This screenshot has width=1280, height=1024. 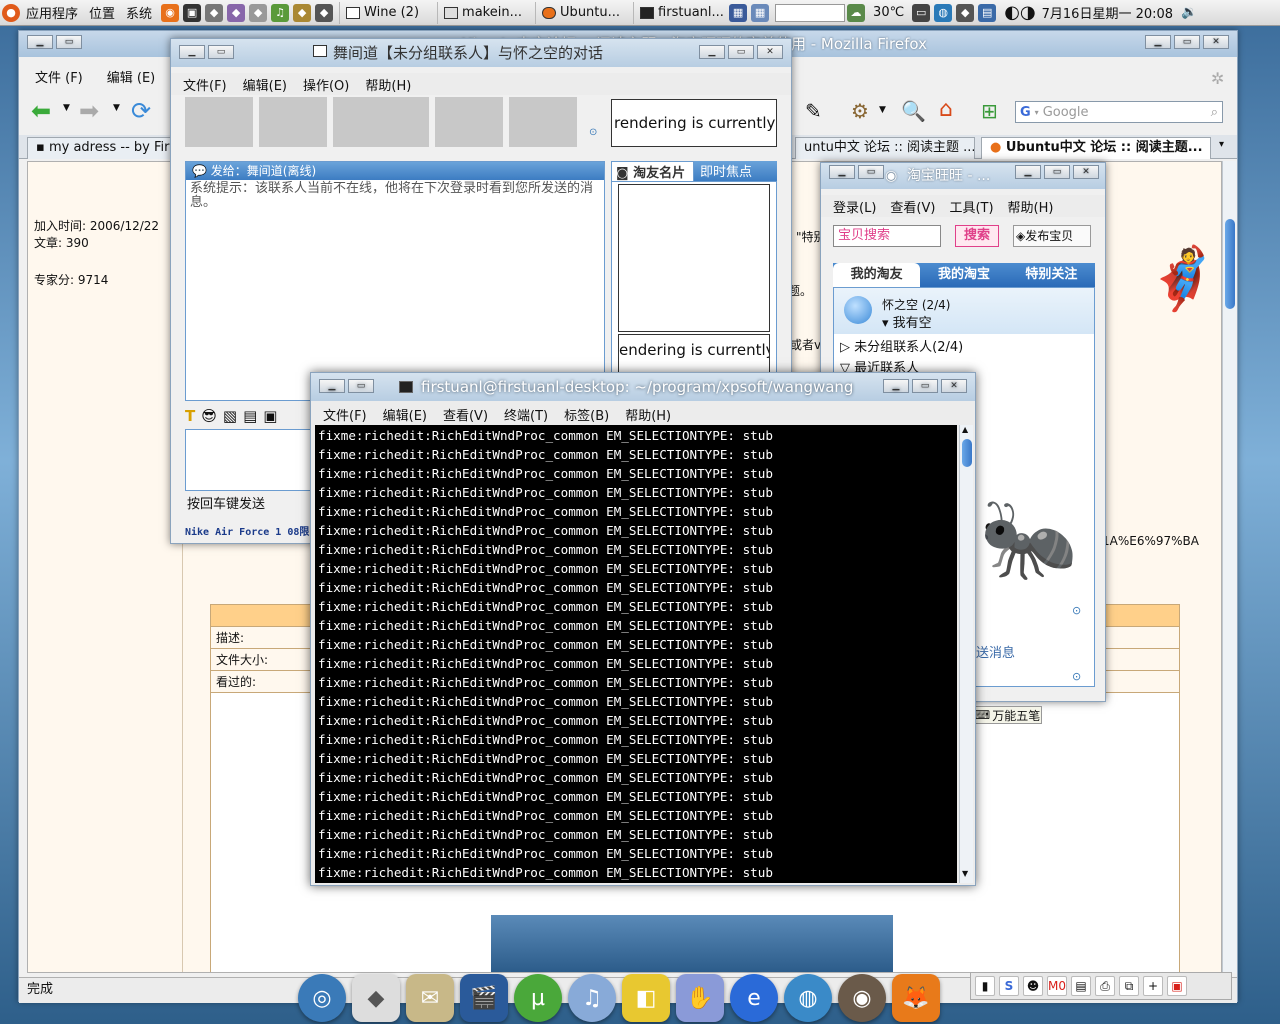 I want to click on forward-arrow-icon: ➡, so click(x=89, y=111).